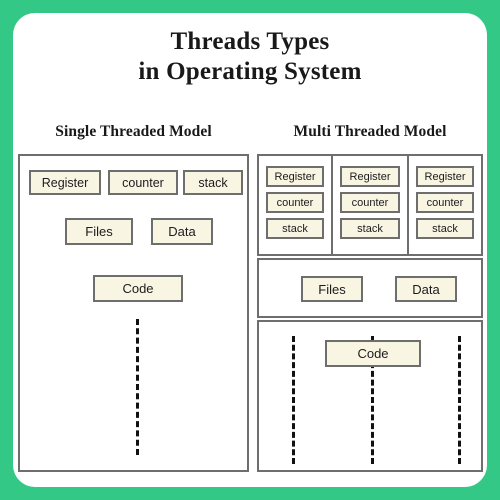 This screenshot has width=500, height=500. What do you see at coordinates (250, 41) in the screenshot?
I see `title-line-1: Threads Types` at bounding box center [250, 41].